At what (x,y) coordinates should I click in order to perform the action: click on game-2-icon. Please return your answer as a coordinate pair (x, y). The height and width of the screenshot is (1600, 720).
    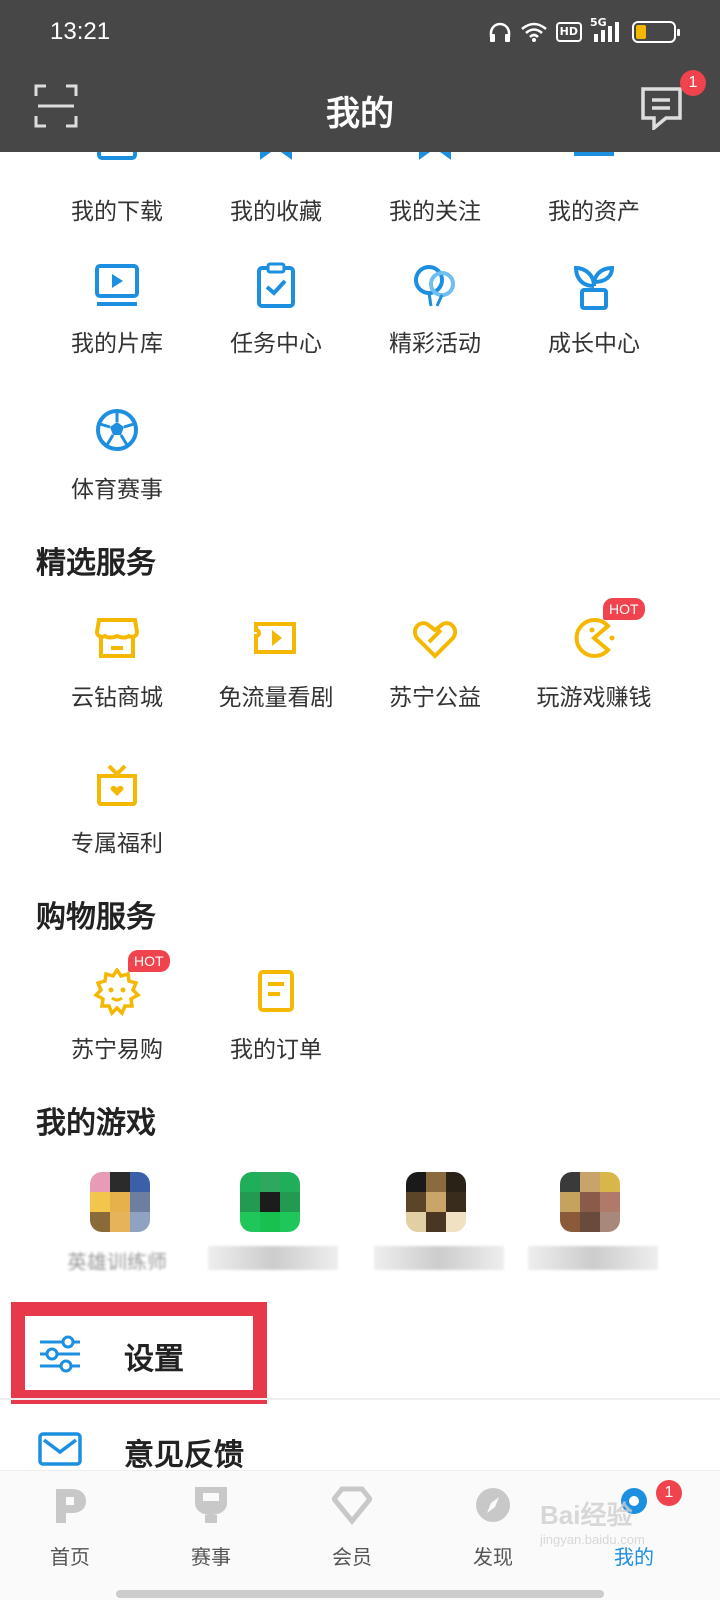
    Looking at the image, I should click on (270, 1202).